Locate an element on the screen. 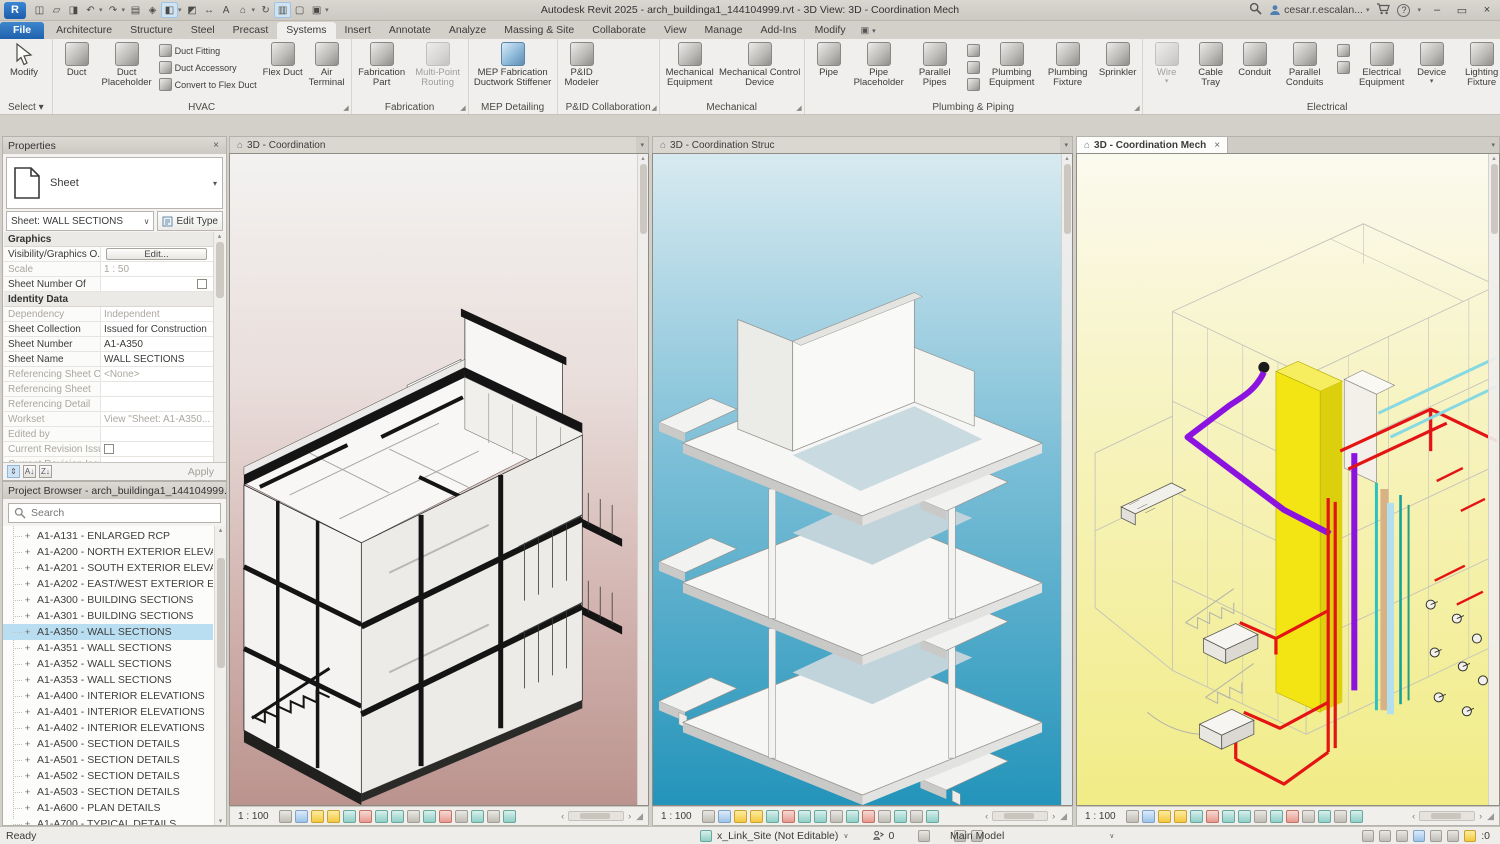 The width and height of the screenshot is (1500, 844). flex-pipe-button is located at coordinates (973, 50).